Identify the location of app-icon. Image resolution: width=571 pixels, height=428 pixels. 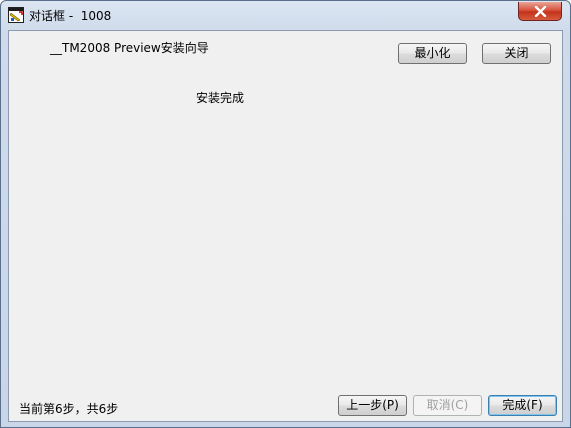
(16, 15).